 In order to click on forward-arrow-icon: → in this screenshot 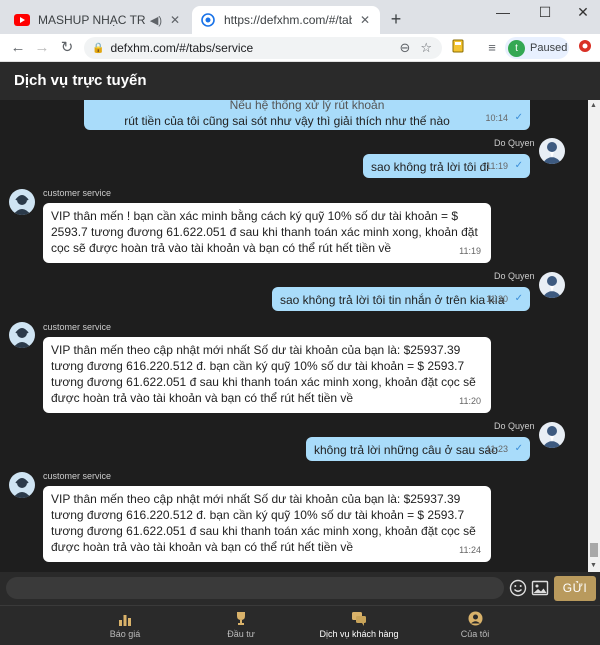, I will do `click(42, 48)`.